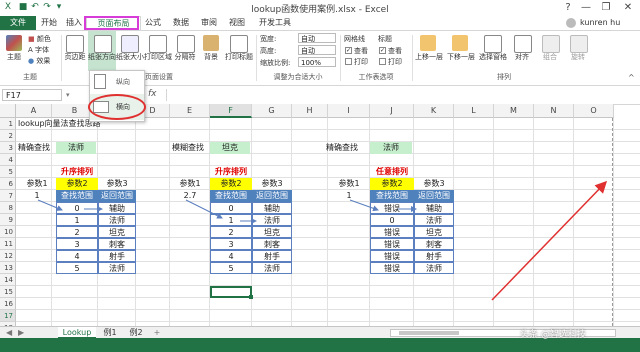 The height and width of the screenshot is (352, 640). What do you see at coordinates (460, 43) in the screenshot?
I see `send-backward-icon` at bounding box center [460, 43].